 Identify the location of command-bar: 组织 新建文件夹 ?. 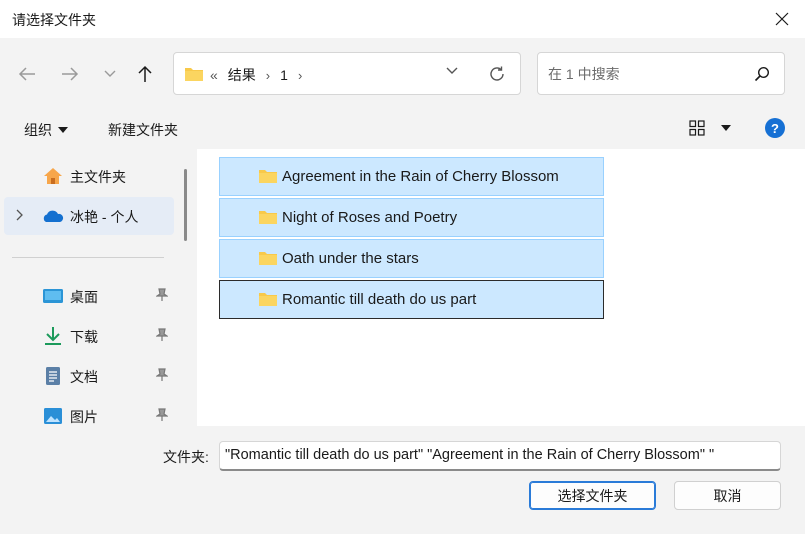
(402, 128).